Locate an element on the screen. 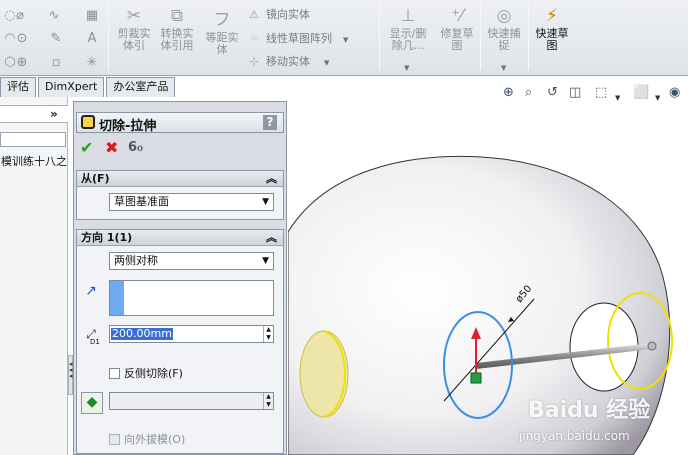  mirror-entities-button: ⚠ 镜向实体 is located at coordinates (278, 15).